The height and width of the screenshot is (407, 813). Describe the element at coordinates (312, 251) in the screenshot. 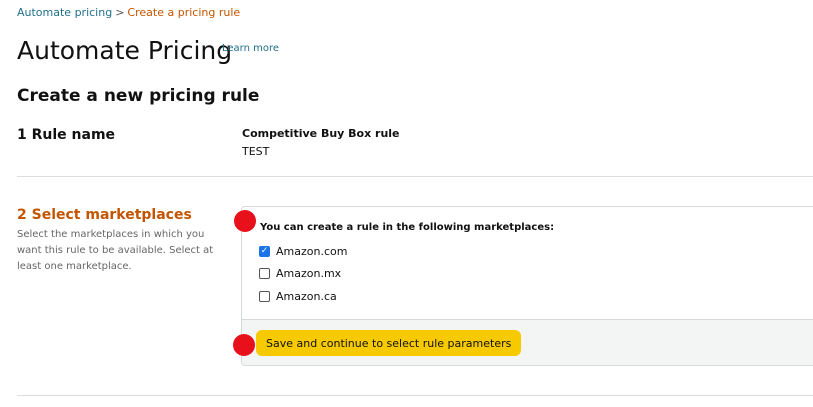

I see `marketplace-label: Amazon.com` at that location.